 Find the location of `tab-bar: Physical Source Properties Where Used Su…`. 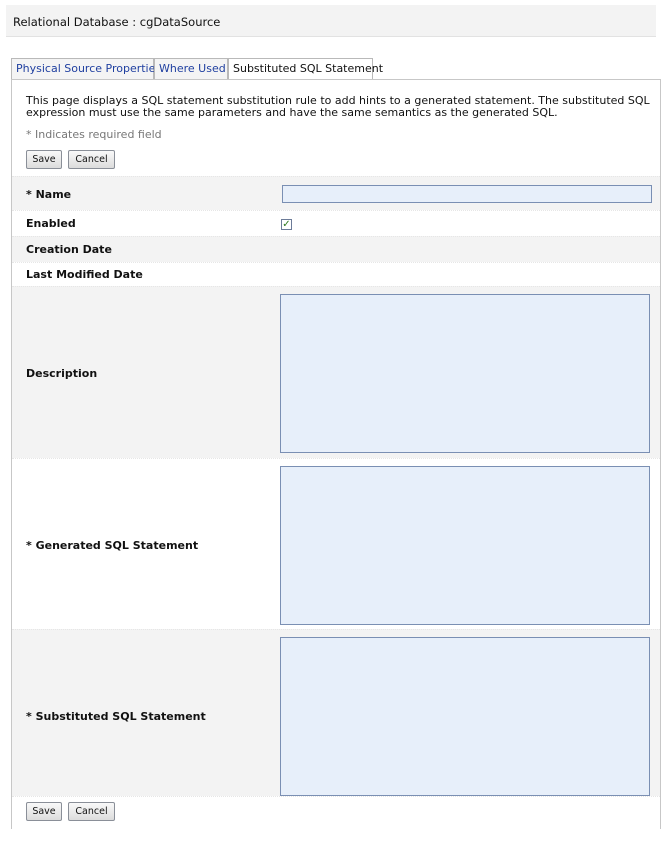

tab-bar: Physical Source Properties Where Used Su… is located at coordinates (331, 69).